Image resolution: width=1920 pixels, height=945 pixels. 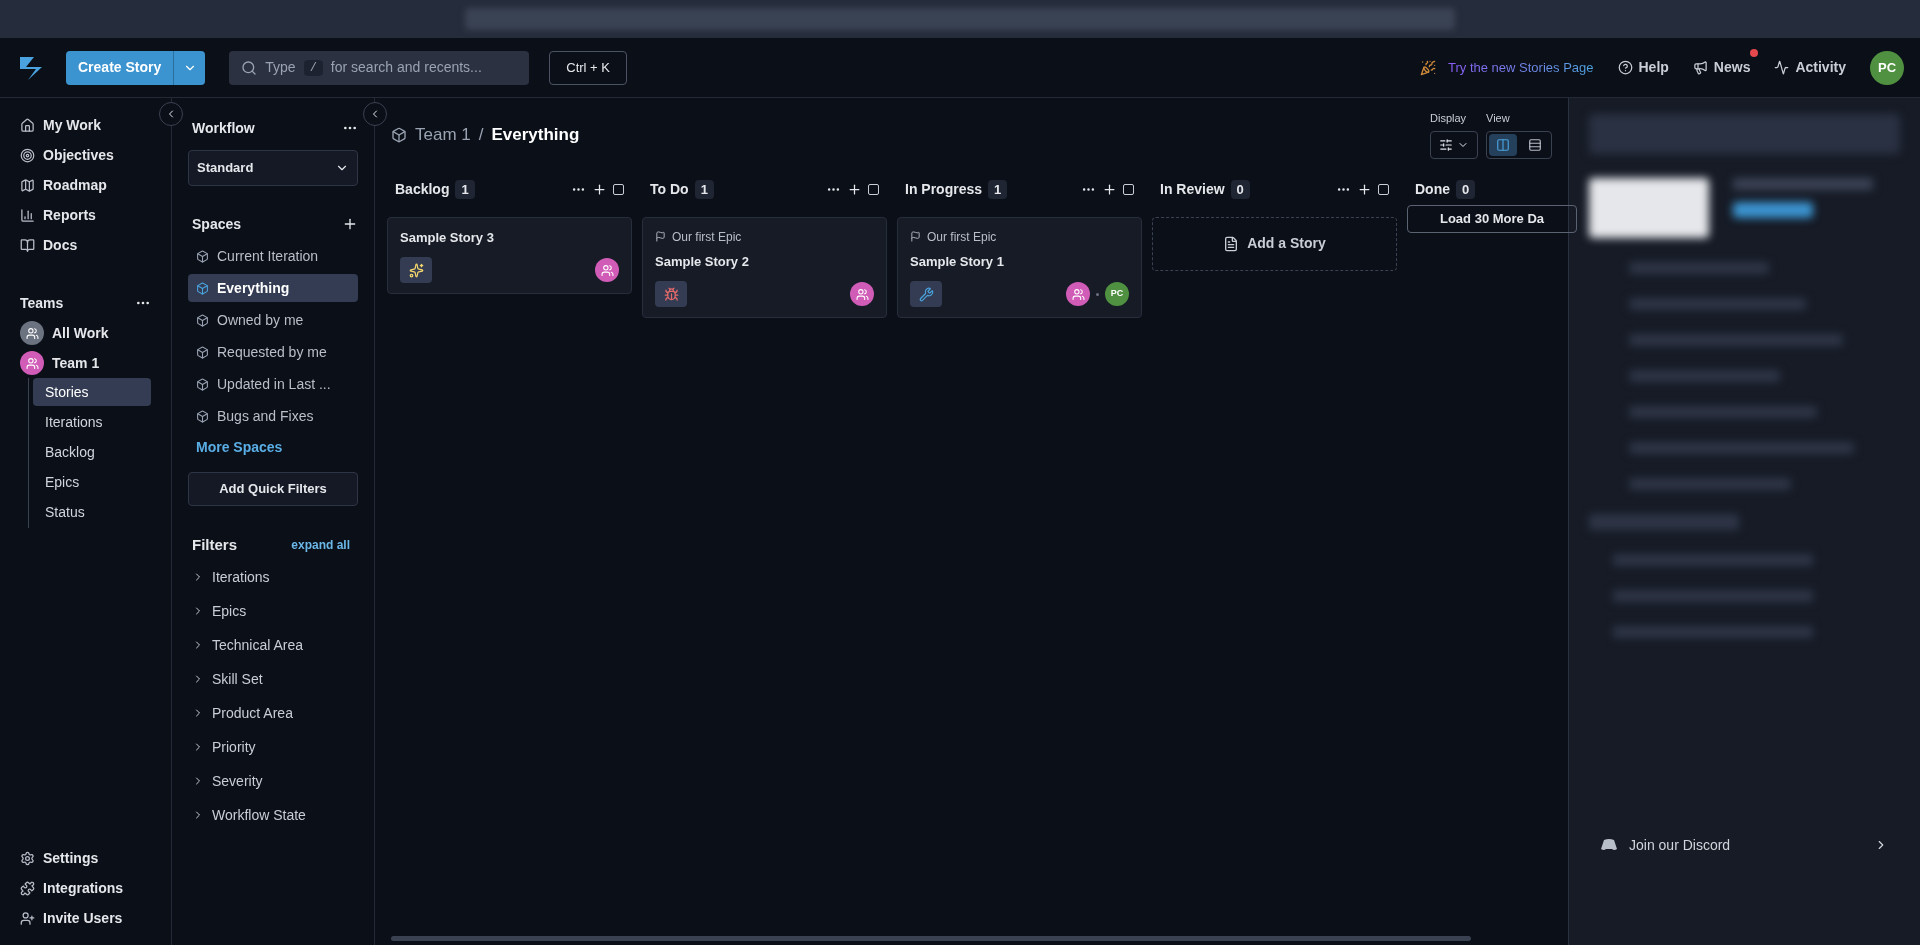 I want to click on story-card: Sample Story 3, so click(x=509, y=255).